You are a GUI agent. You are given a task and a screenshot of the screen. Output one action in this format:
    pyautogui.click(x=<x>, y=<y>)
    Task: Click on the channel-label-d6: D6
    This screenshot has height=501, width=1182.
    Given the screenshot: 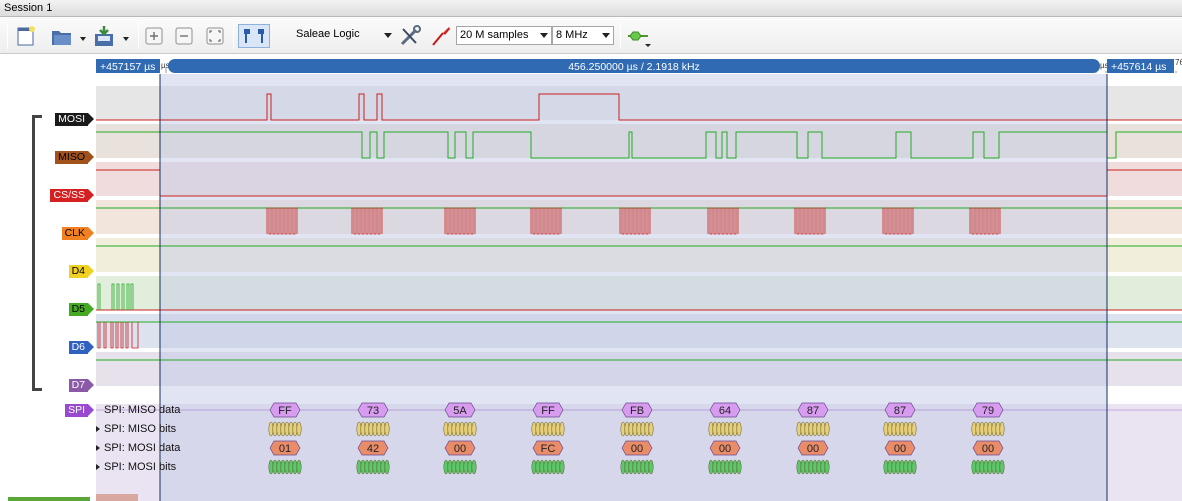 What is the action you would take?
    pyautogui.click(x=81, y=347)
    